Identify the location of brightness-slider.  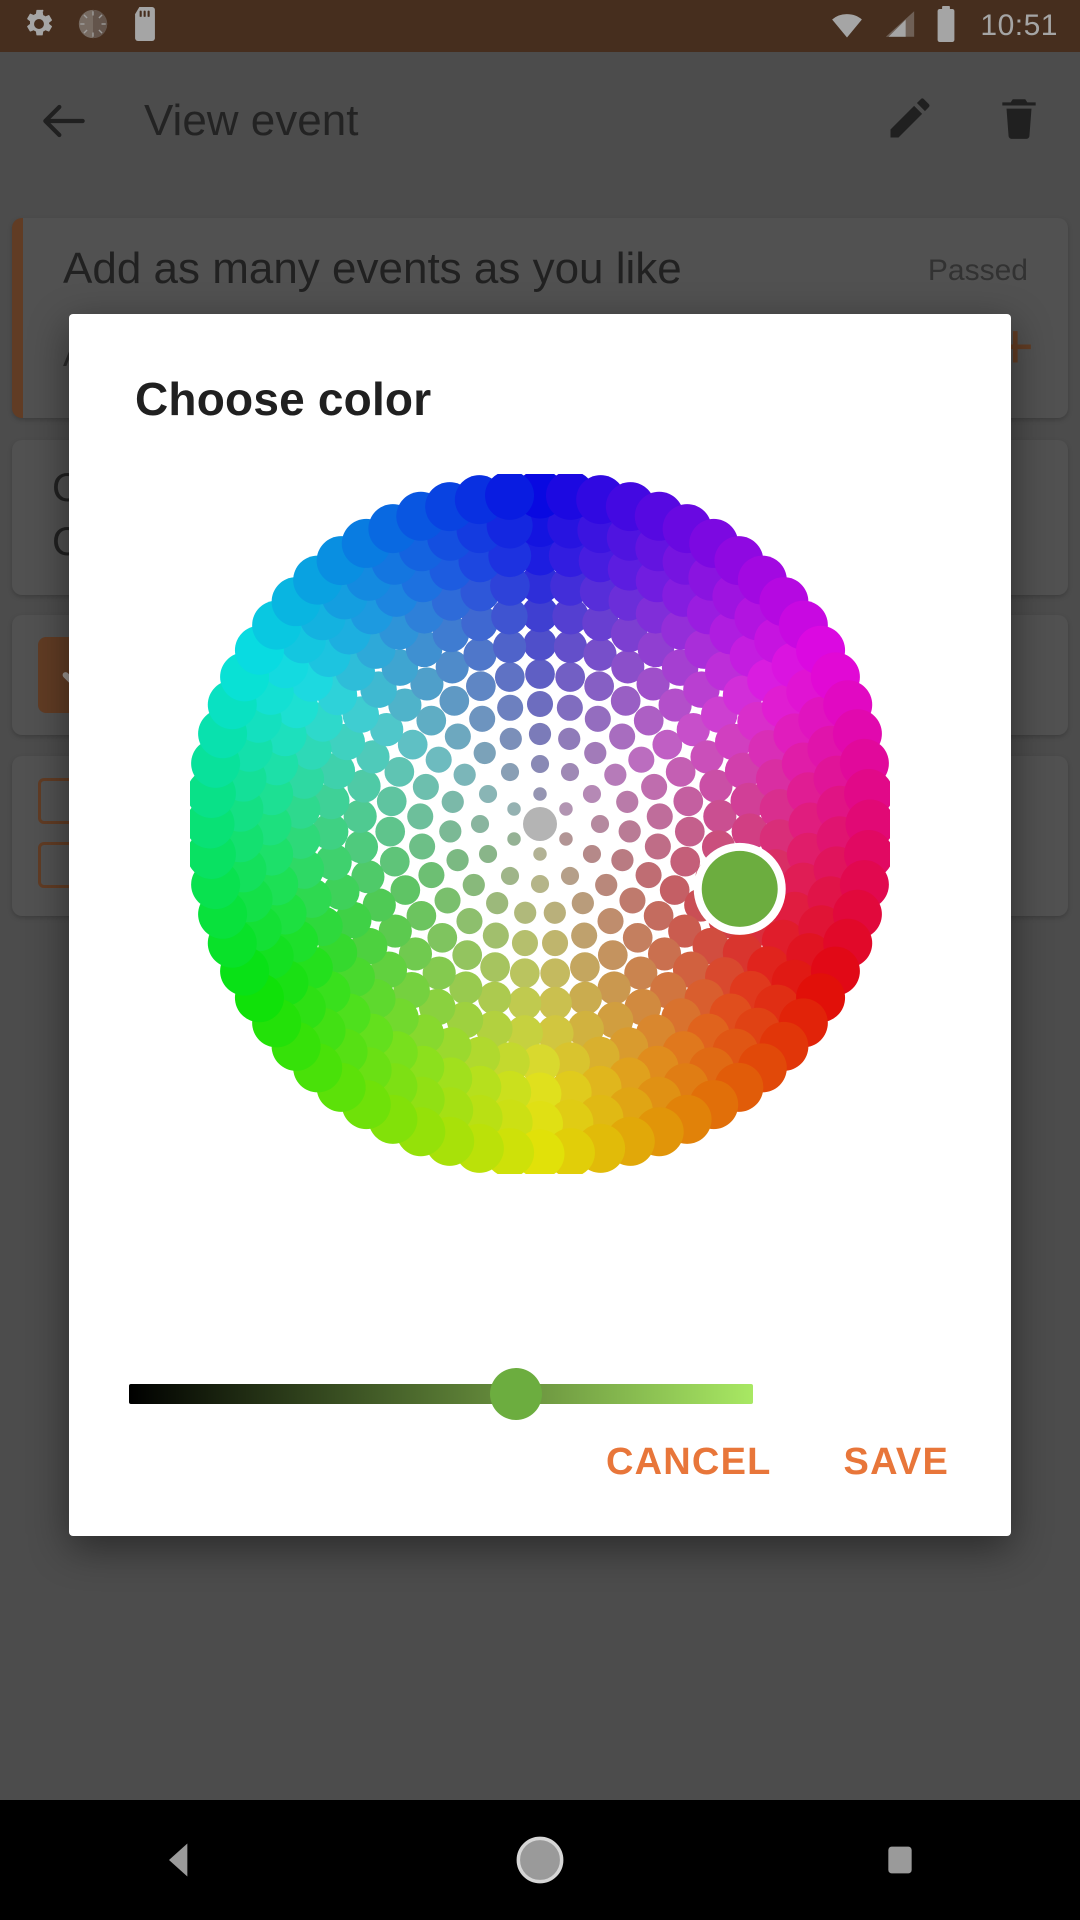
(540, 1394).